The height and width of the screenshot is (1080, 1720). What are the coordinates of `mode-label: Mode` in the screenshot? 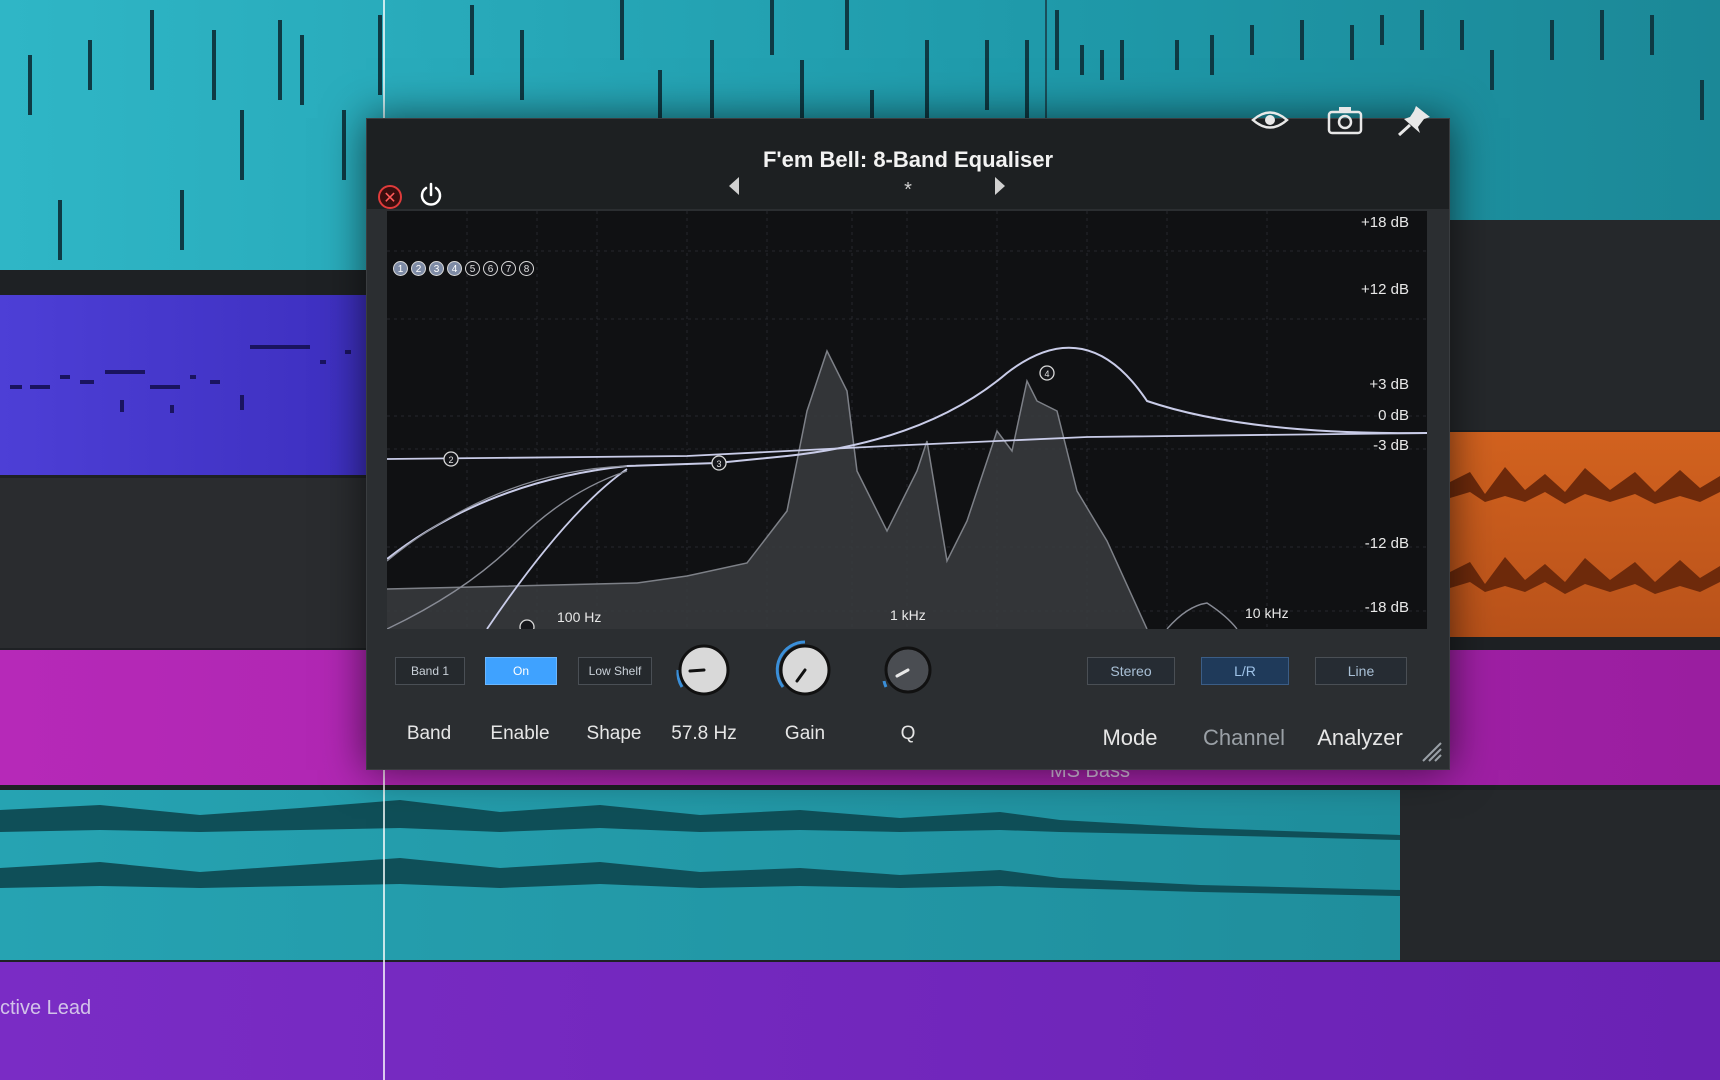 It's located at (1130, 737).